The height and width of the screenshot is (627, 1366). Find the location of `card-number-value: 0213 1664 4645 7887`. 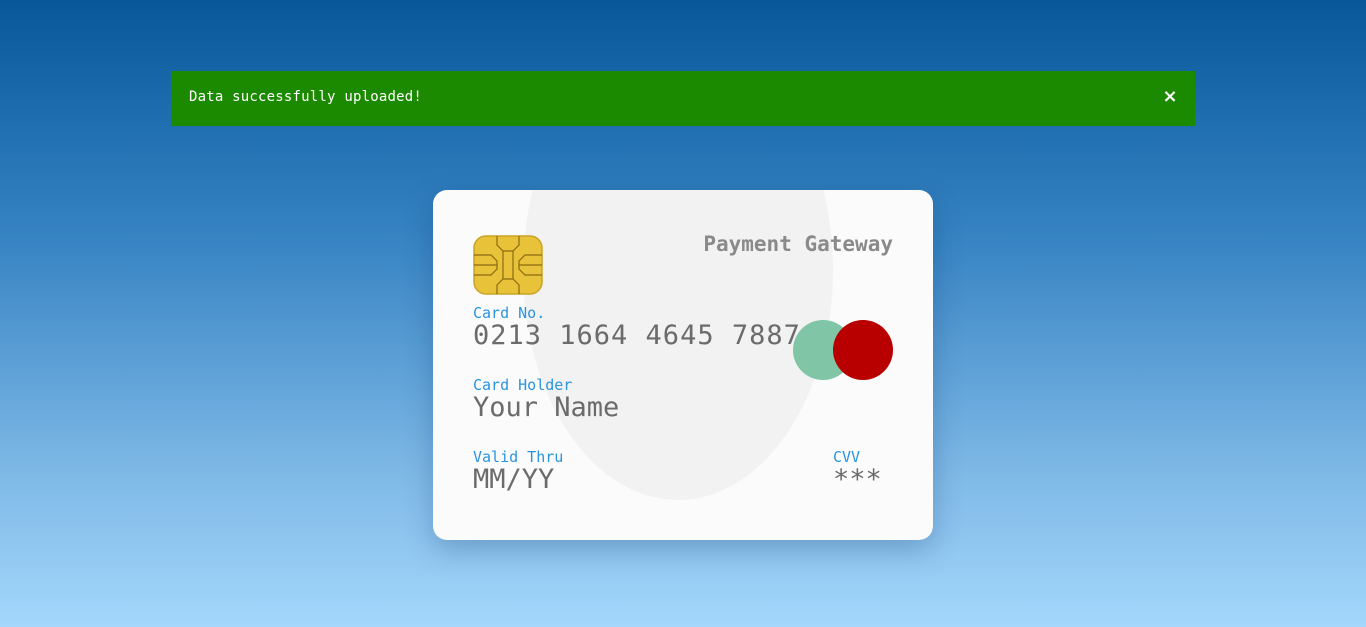

card-number-value: 0213 1664 4645 7887 is located at coordinates (637, 335).